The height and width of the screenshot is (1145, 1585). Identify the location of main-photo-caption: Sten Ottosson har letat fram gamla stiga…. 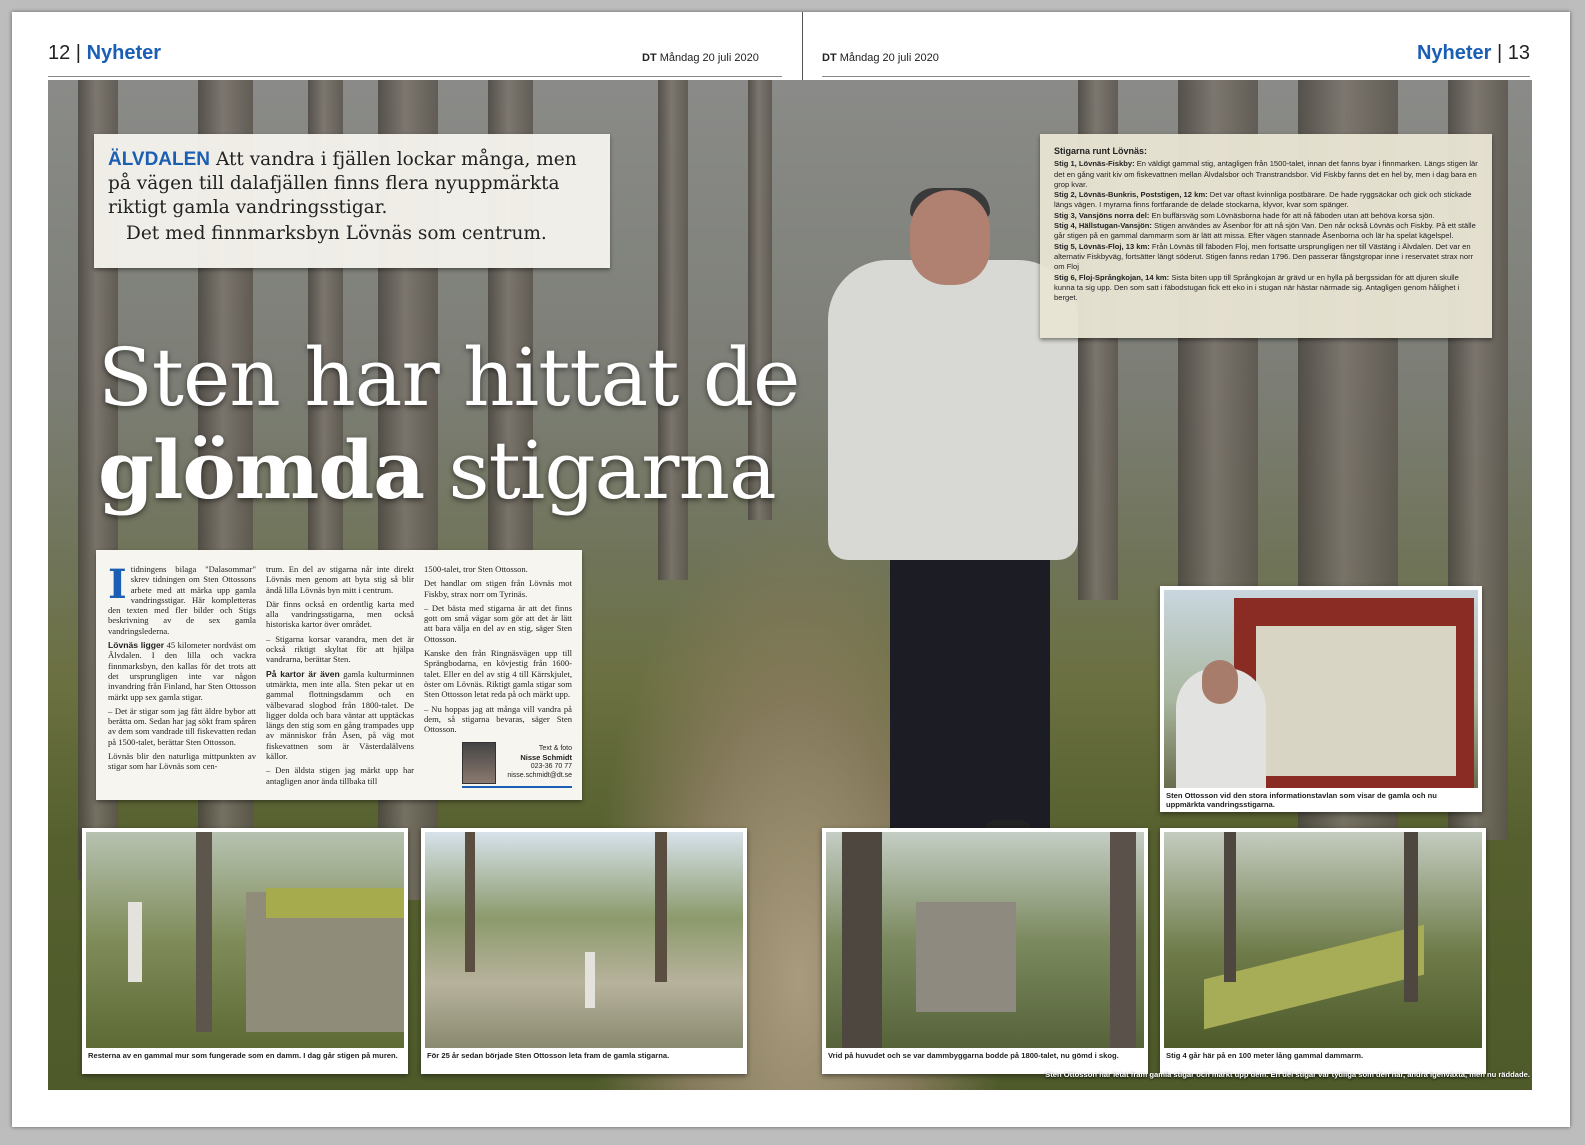
(1287, 1074).